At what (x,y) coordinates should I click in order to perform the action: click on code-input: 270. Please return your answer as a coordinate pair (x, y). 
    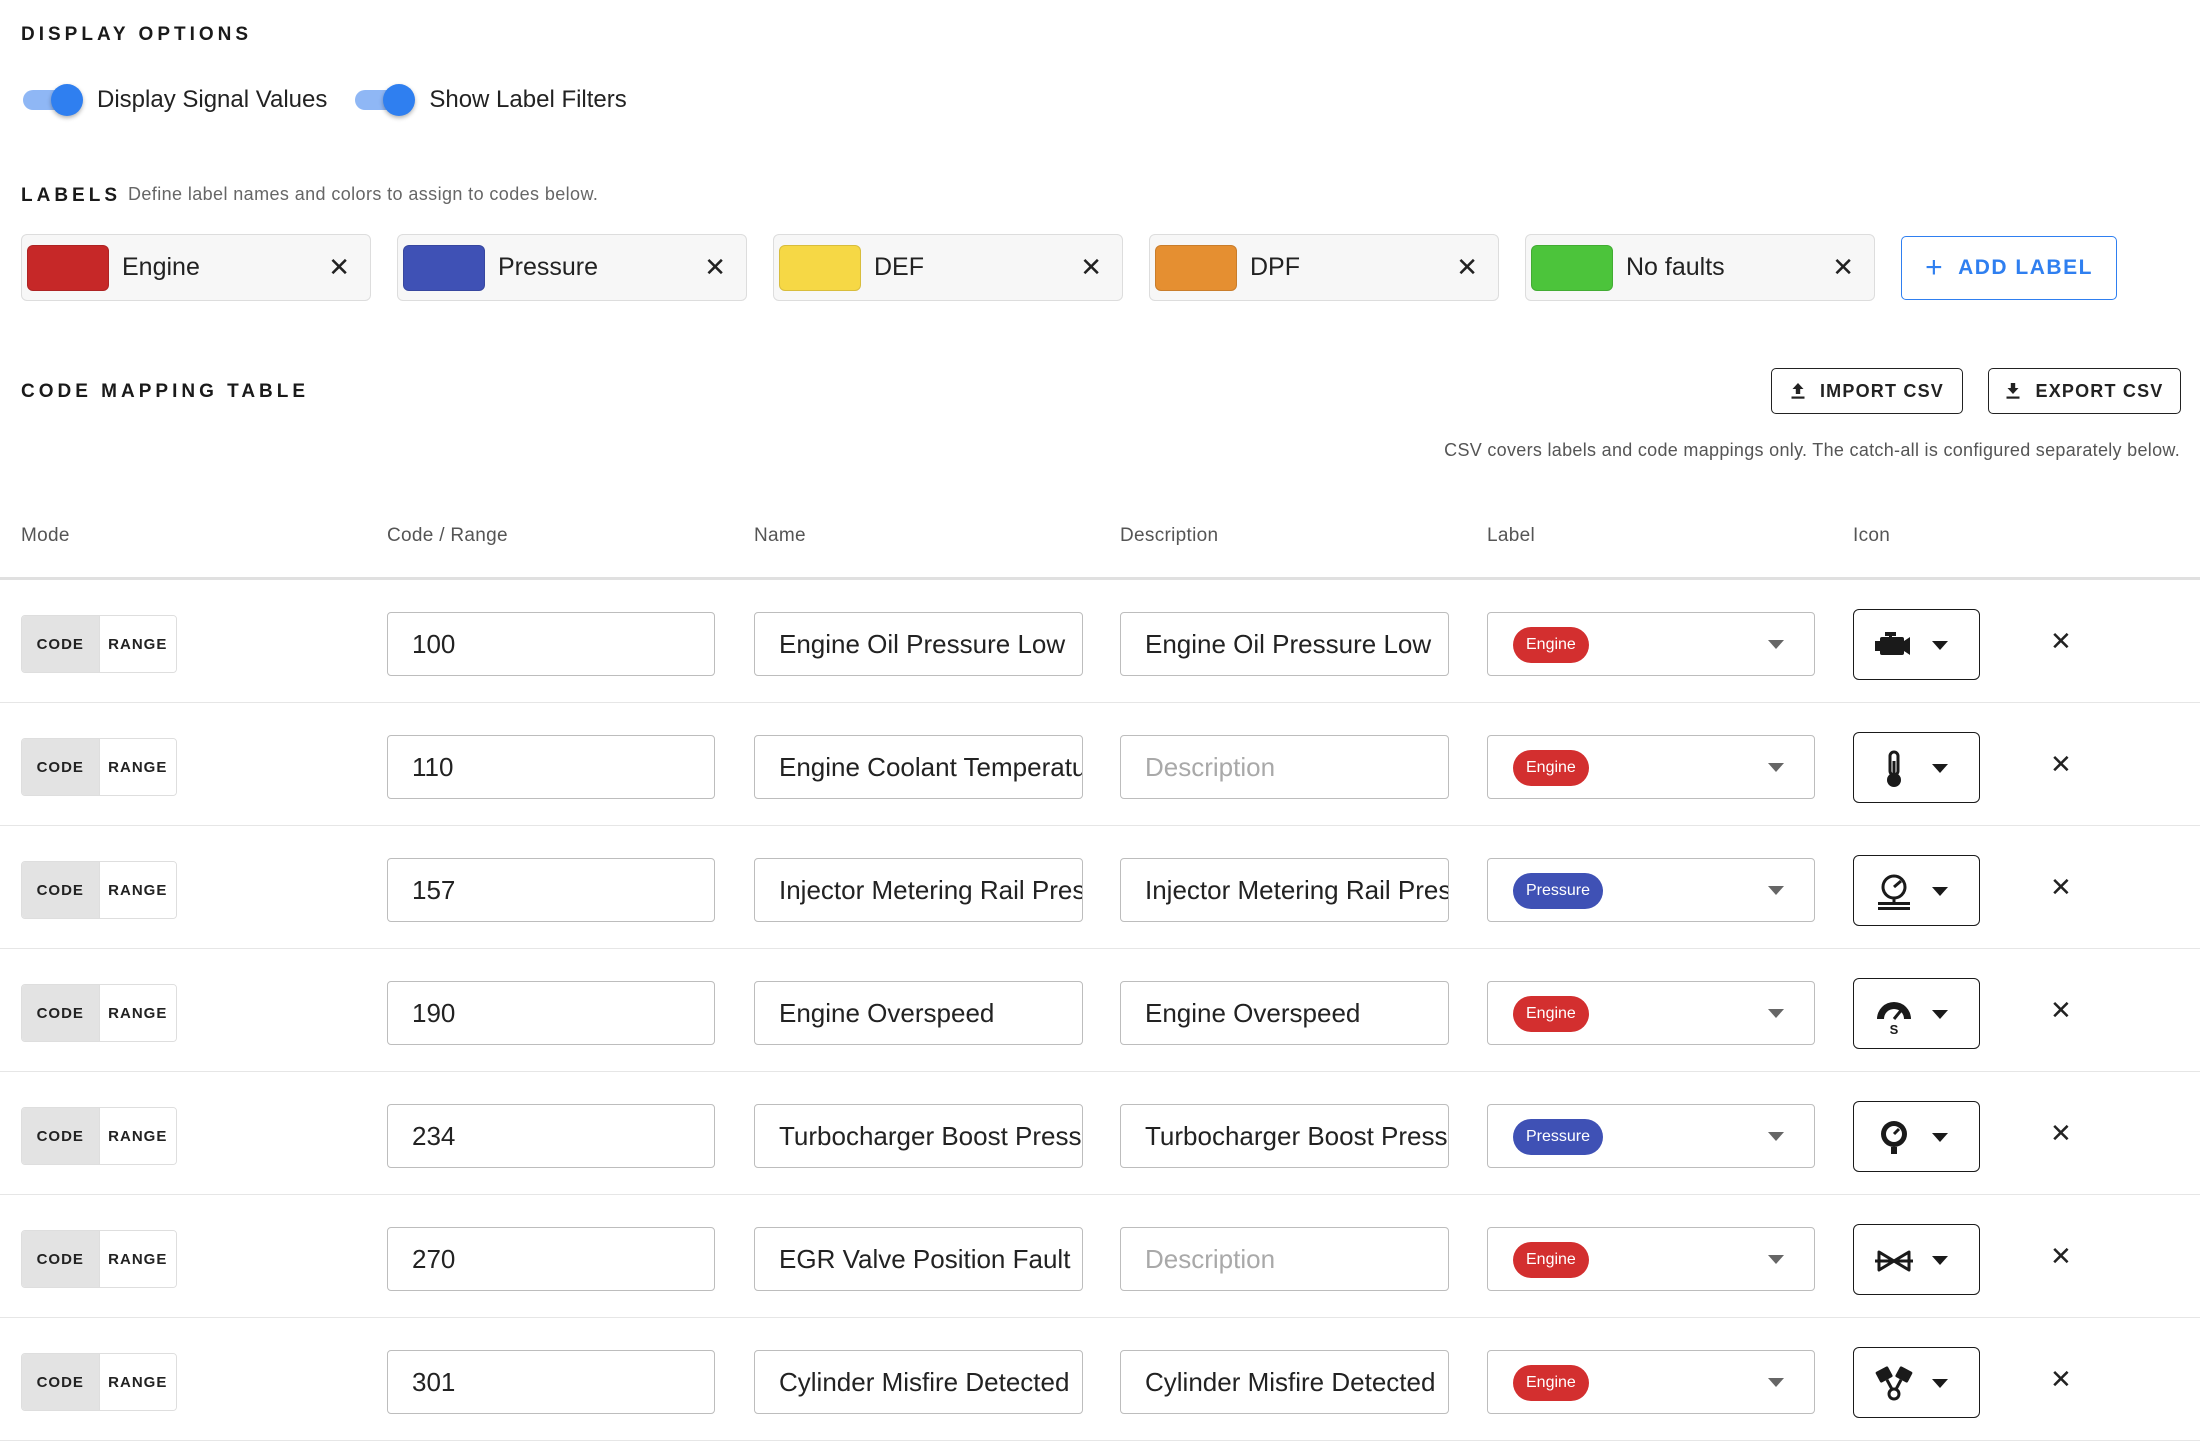
    Looking at the image, I should click on (551, 1259).